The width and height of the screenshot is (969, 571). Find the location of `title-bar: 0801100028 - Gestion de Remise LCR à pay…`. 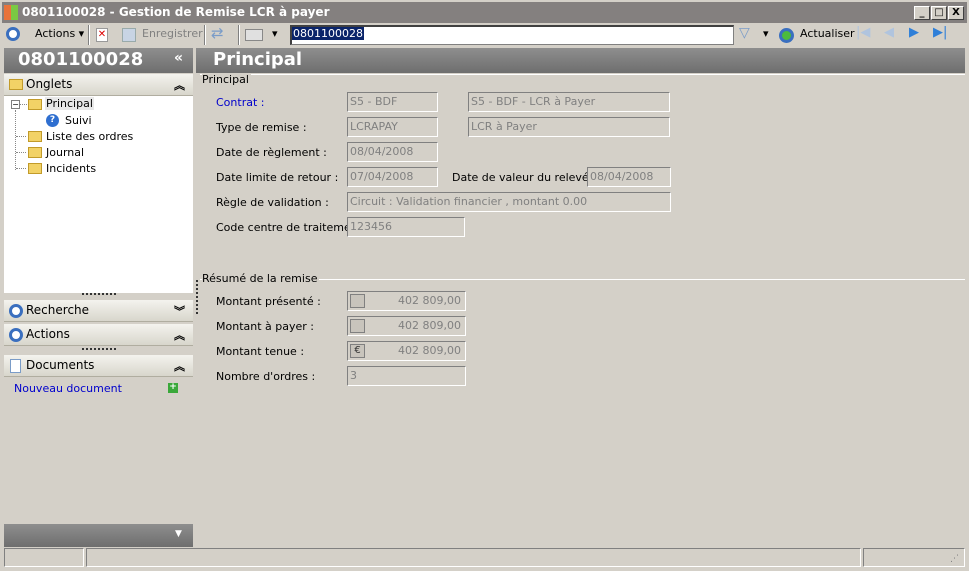

title-bar: 0801100028 - Gestion de Remise LCR à pay… is located at coordinates (484, 11).